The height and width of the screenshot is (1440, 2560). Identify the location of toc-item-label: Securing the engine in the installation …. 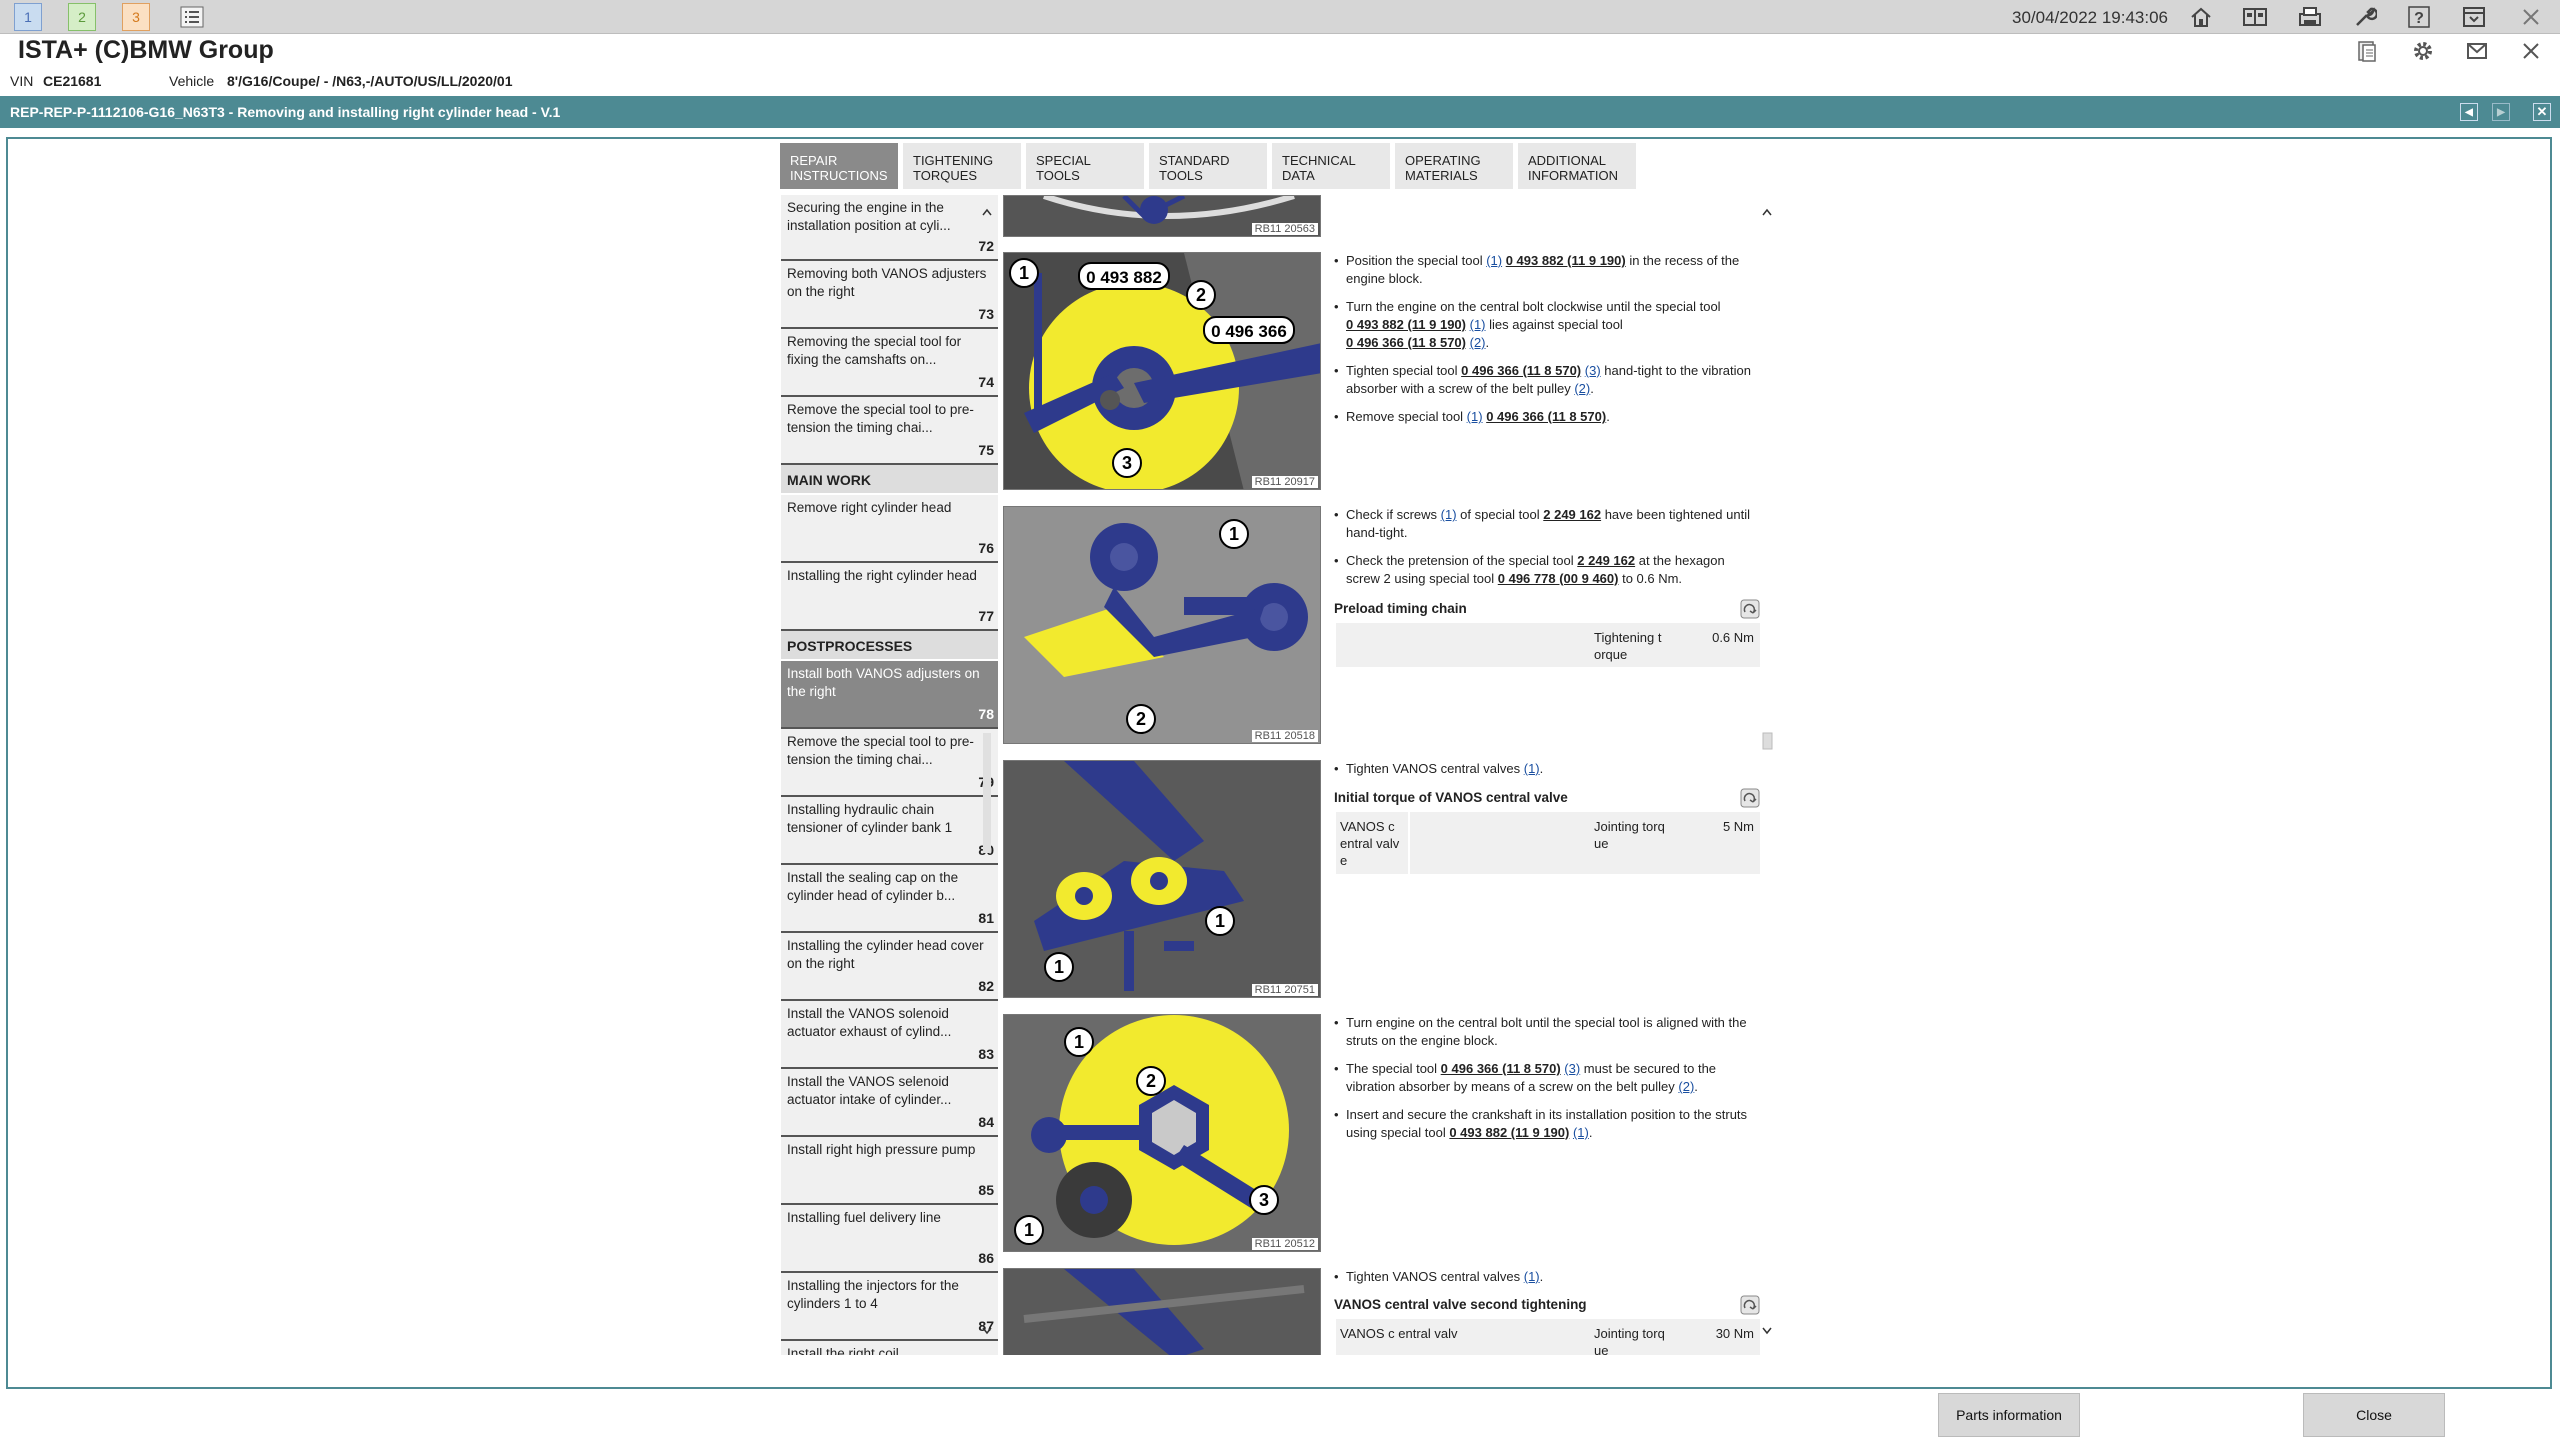
(869, 216).